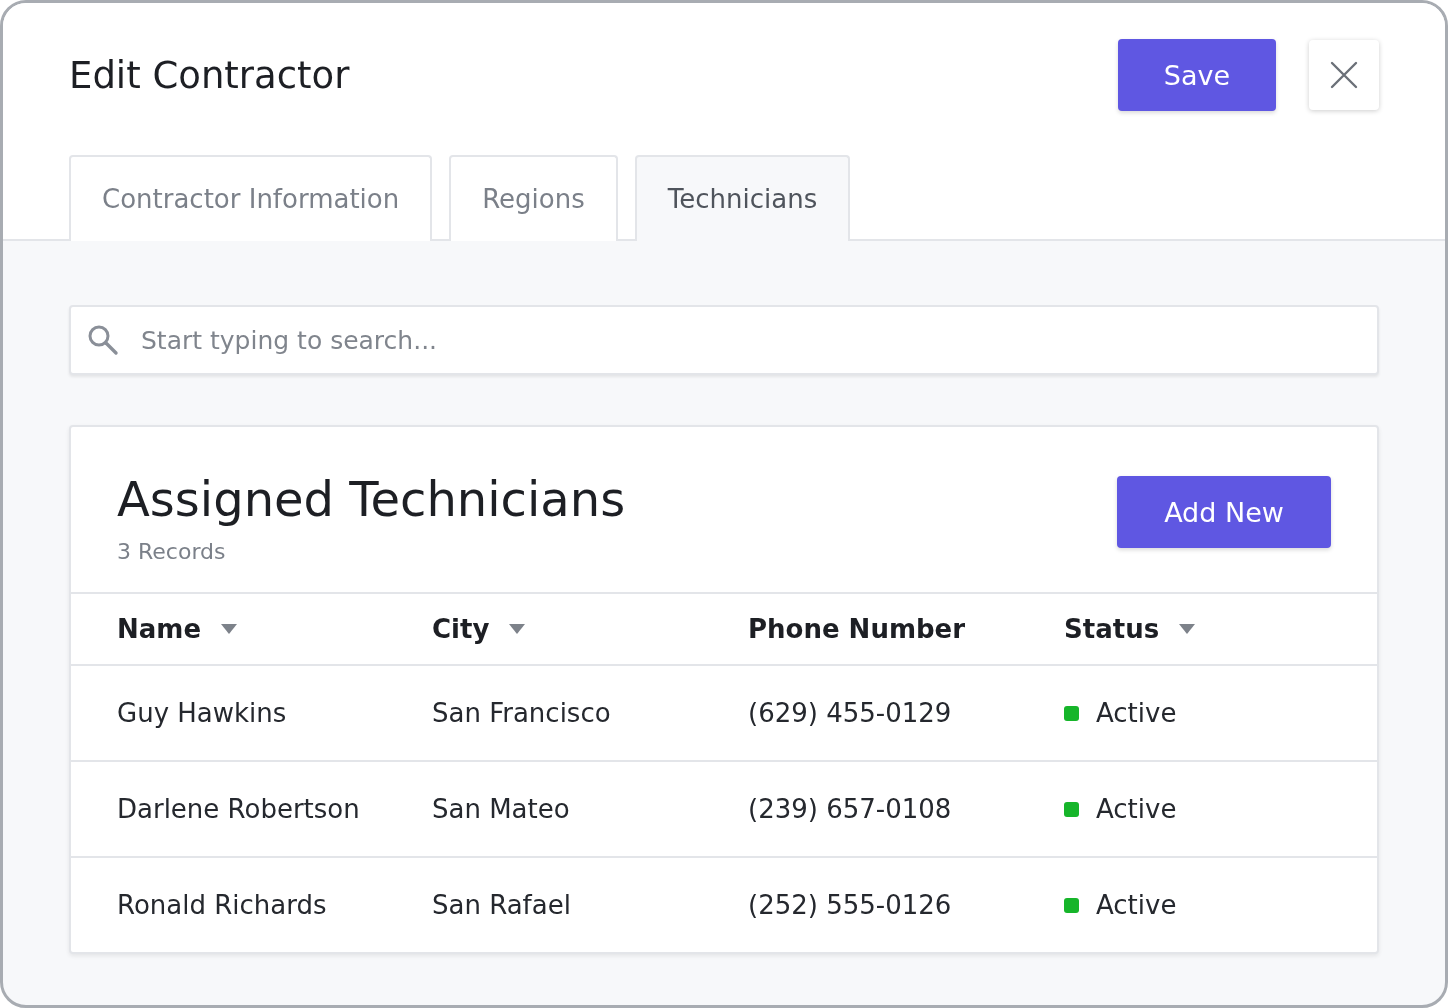 The height and width of the screenshot is (1008, 1448). What do you see at coordinates (177, 629) in the screenshot?
I see `column-header: Name` at bounding box center [177, 629].